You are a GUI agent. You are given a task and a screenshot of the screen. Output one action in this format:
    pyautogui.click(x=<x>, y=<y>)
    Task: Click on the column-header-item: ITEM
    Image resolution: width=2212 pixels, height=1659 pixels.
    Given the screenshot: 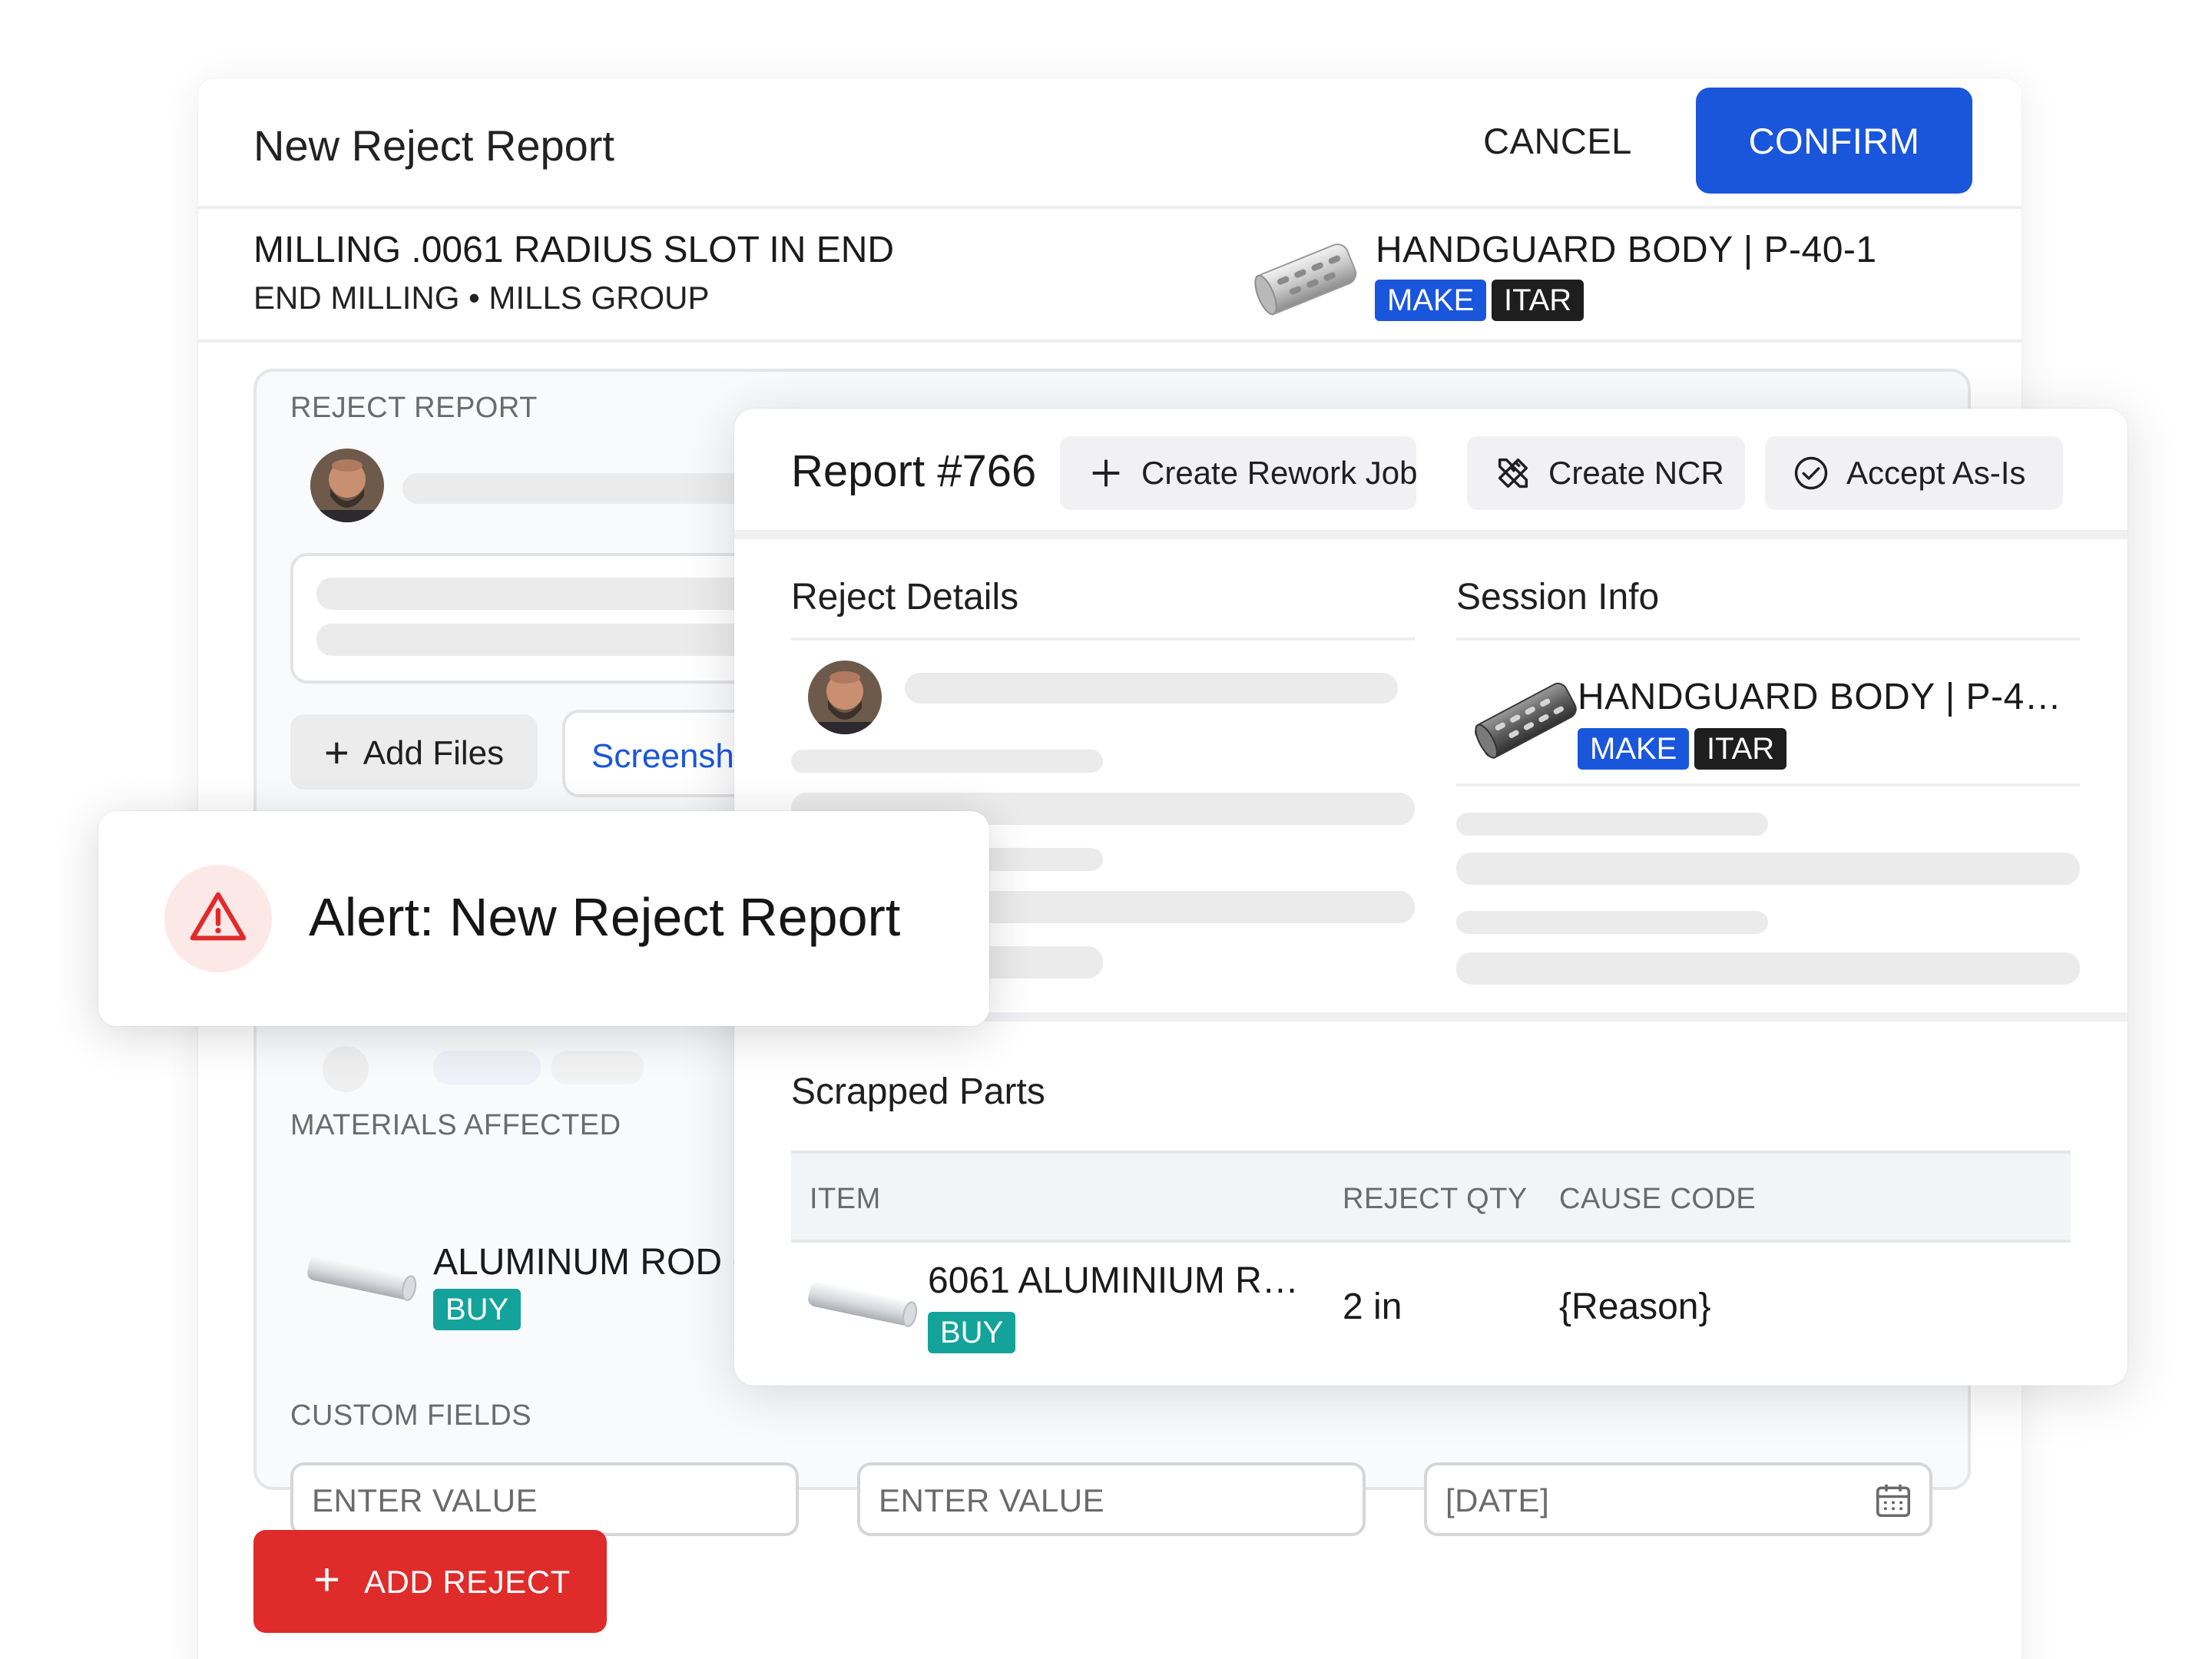 What is the action you would take?
    pyautogui.click(x=846, y=1199)
    